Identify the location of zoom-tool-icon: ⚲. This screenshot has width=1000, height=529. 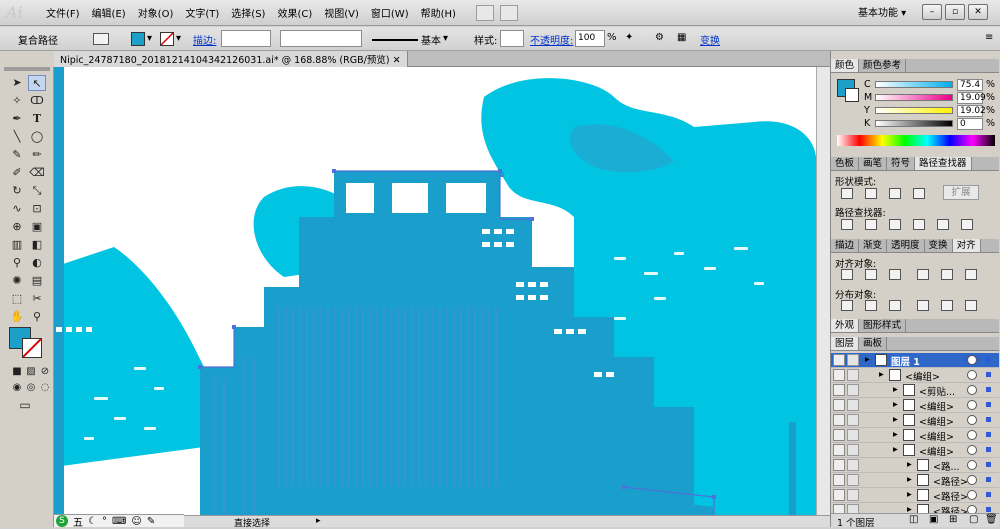
(37, 317).